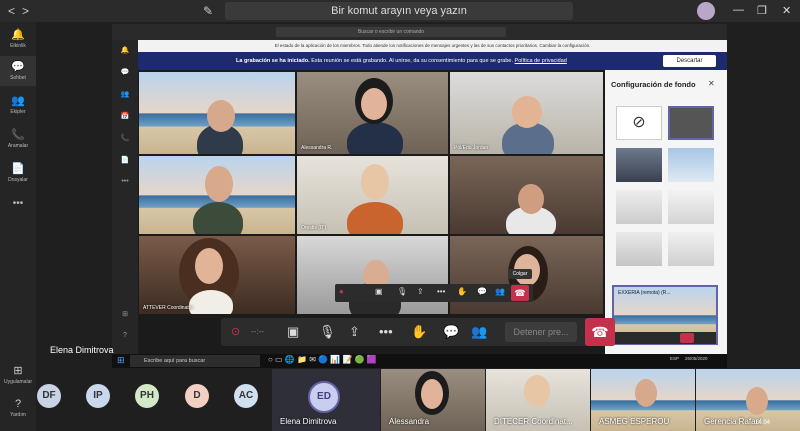  I want to click on remote-app-rail: 🔔 💬 👥 📅 📞 📄 ••• ⊞ ?, so click(125, 197).